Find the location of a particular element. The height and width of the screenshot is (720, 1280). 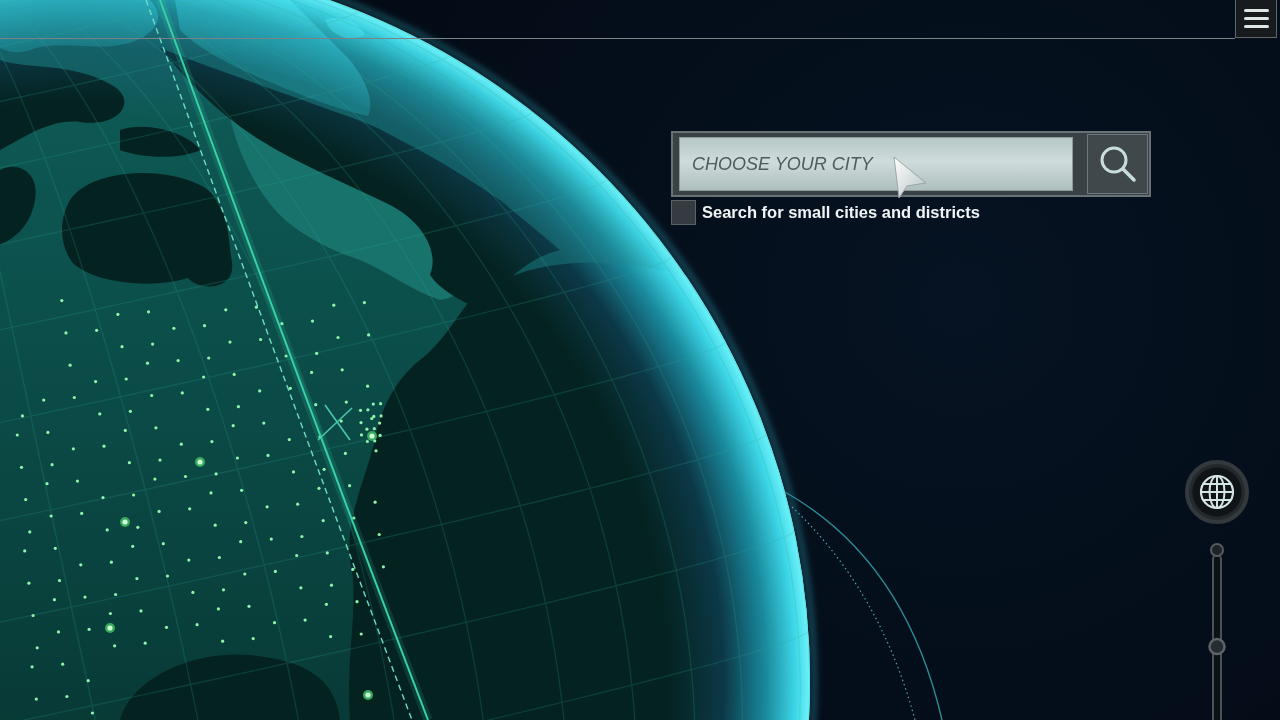

checkbox is located at coordinates (683, 212).